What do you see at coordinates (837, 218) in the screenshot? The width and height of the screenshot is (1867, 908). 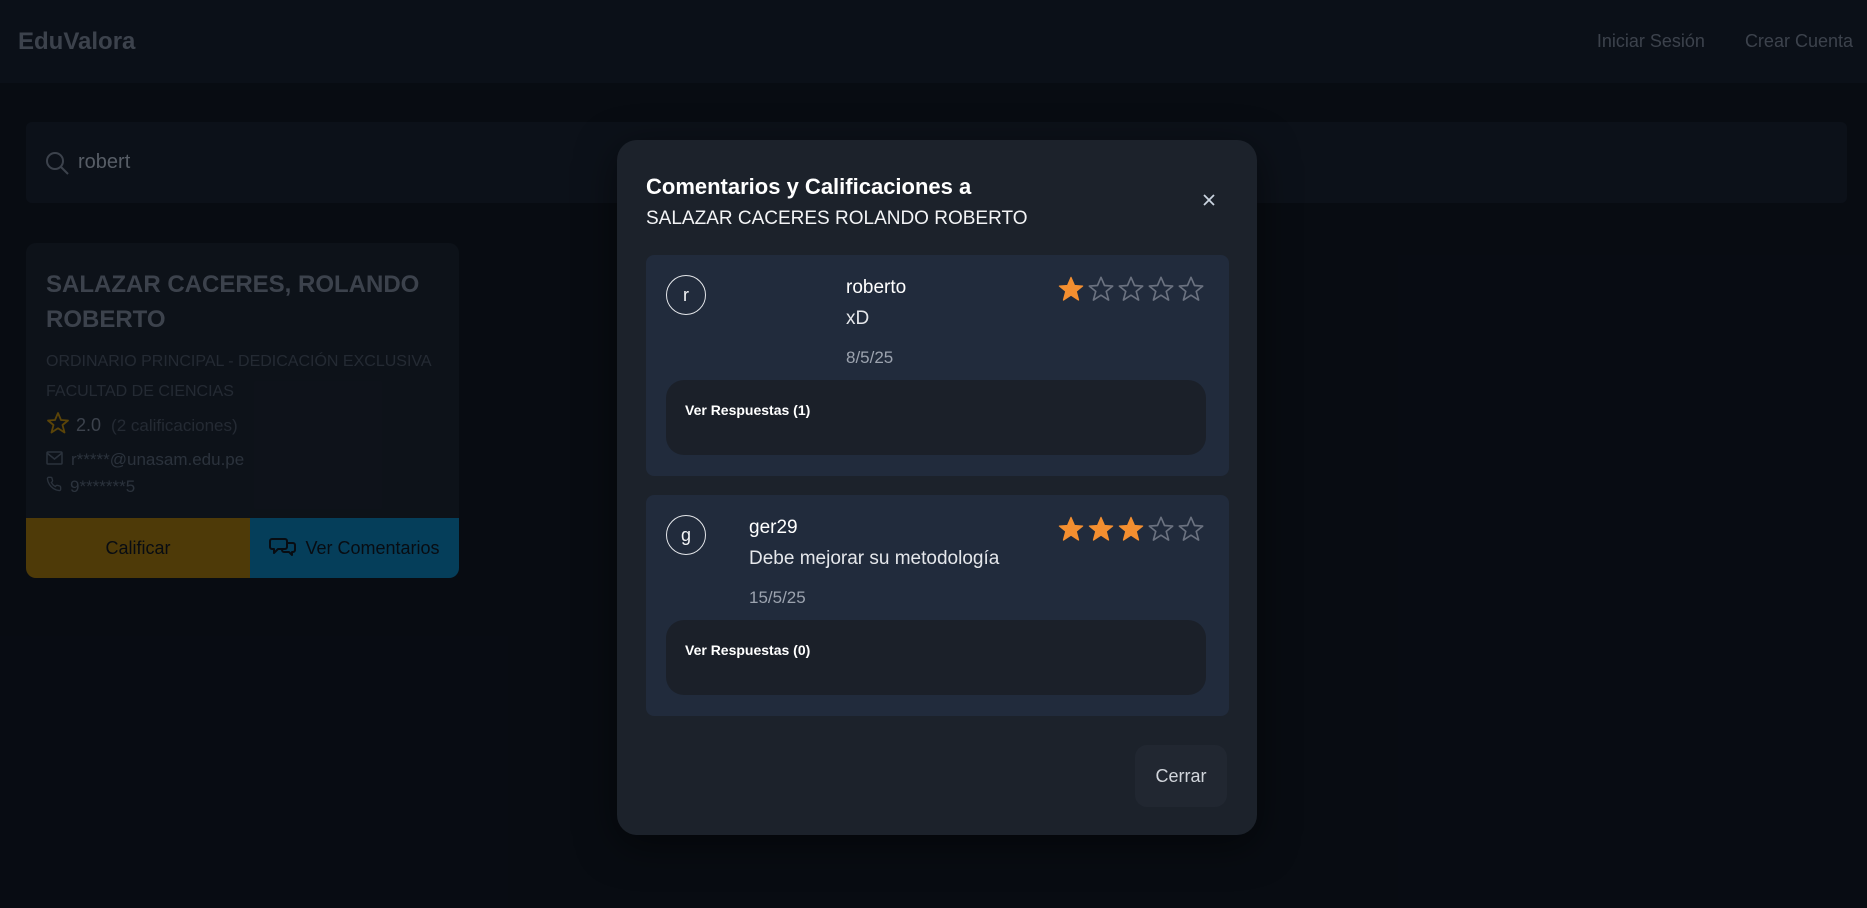 I see `modal-subtitle: SALAZAR CACERES ROLANDO ROBERTO` at bounding box center [837, 218].